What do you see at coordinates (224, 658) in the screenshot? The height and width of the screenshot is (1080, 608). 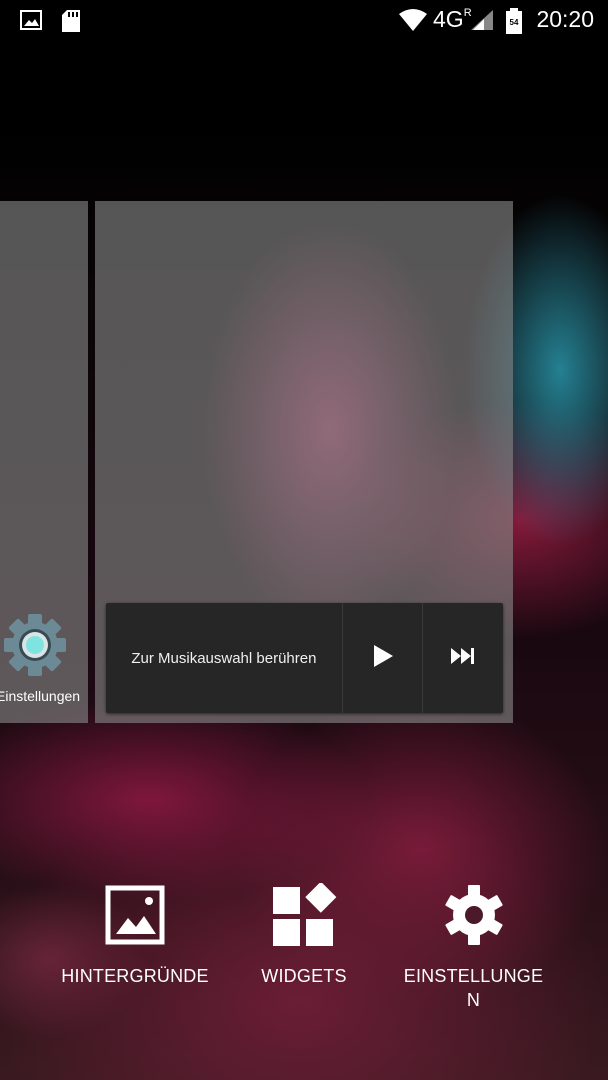 I see `music-select-prompt: Zur Musikauswahl berühren` at bounding box center [224, 658].